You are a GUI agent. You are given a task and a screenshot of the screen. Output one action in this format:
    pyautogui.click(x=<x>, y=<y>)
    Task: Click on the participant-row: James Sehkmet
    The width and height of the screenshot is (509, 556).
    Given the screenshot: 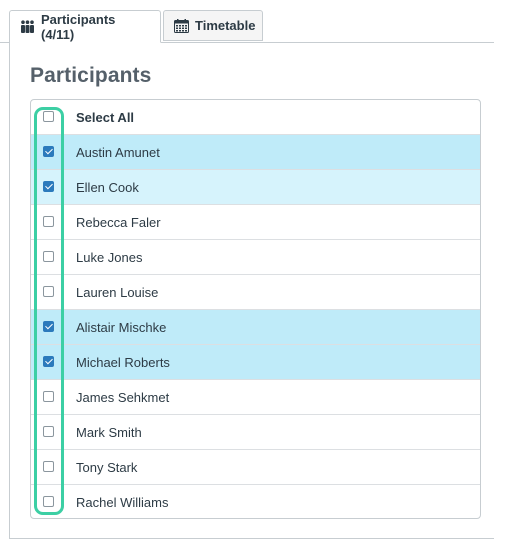 What is the action you would take?
    pyautogui.click(x=255, y=397)
    